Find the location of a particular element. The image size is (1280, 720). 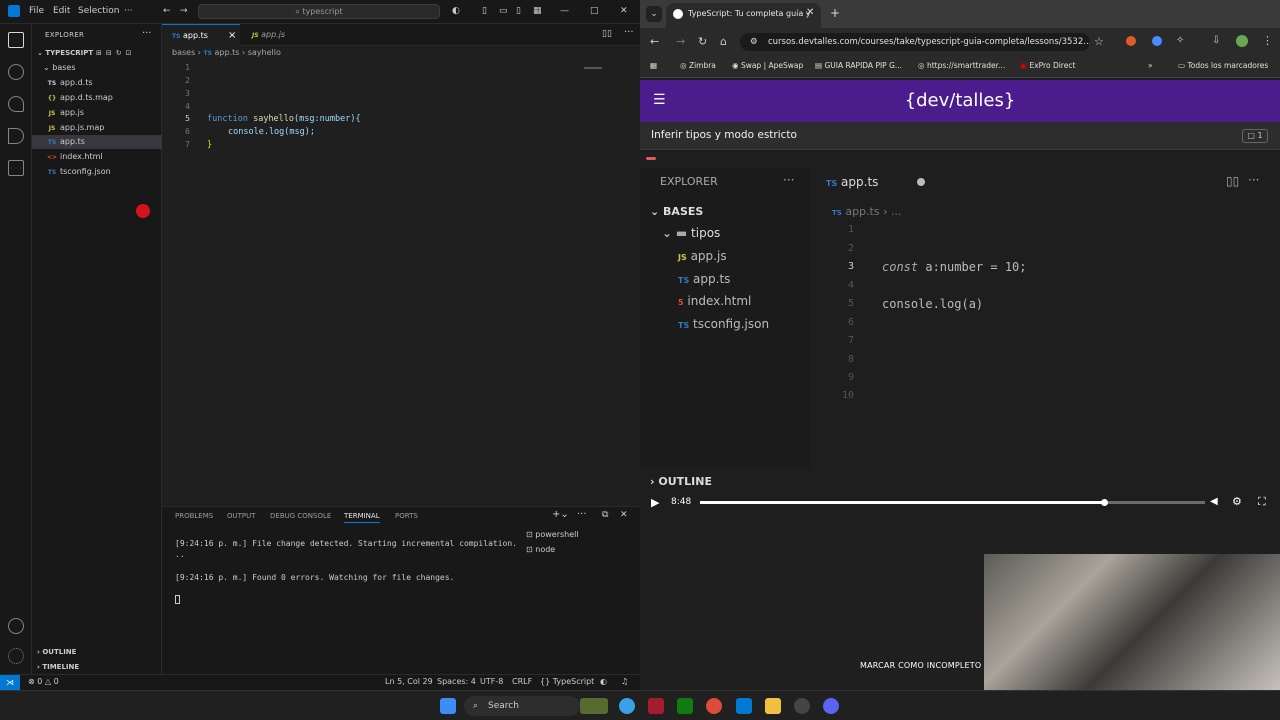

folder-bases: ⌄ bases is located at coordinates (97, 68).